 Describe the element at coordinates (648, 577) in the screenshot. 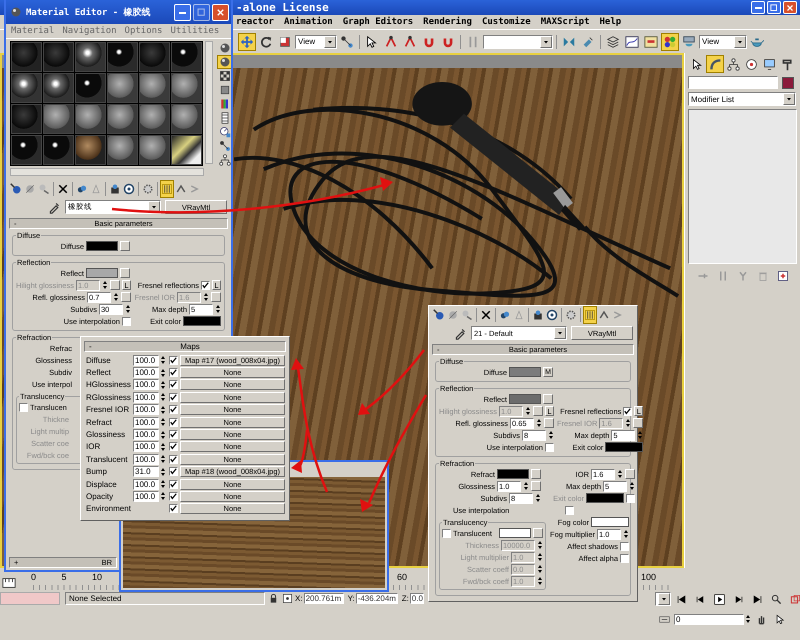

I see `frame-number: 100` at that location.